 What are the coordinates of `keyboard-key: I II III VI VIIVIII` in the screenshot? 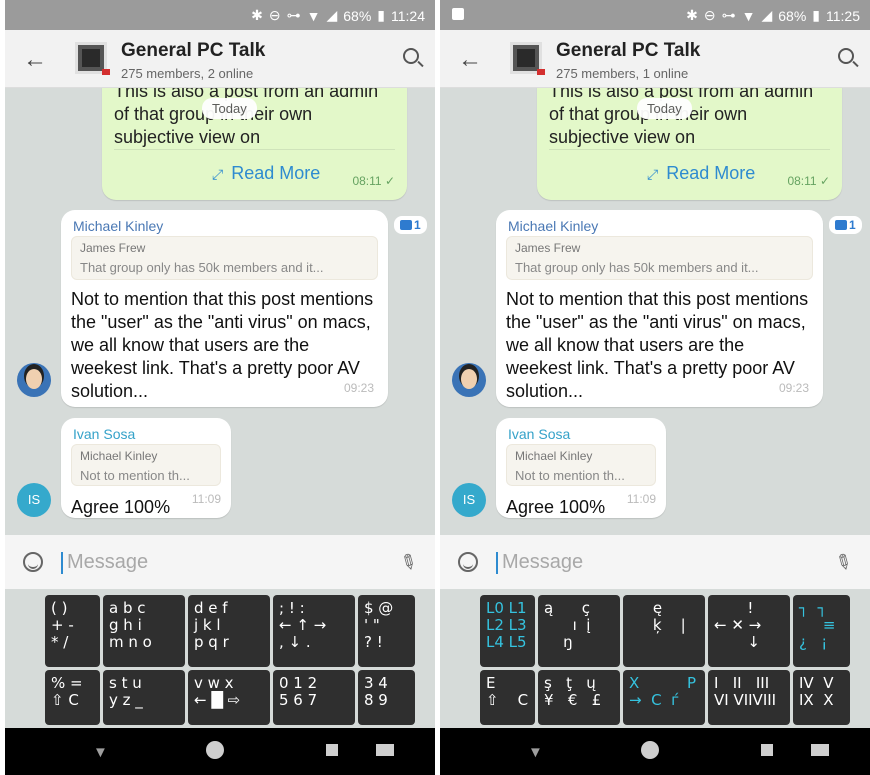 It's located at (749, 697).